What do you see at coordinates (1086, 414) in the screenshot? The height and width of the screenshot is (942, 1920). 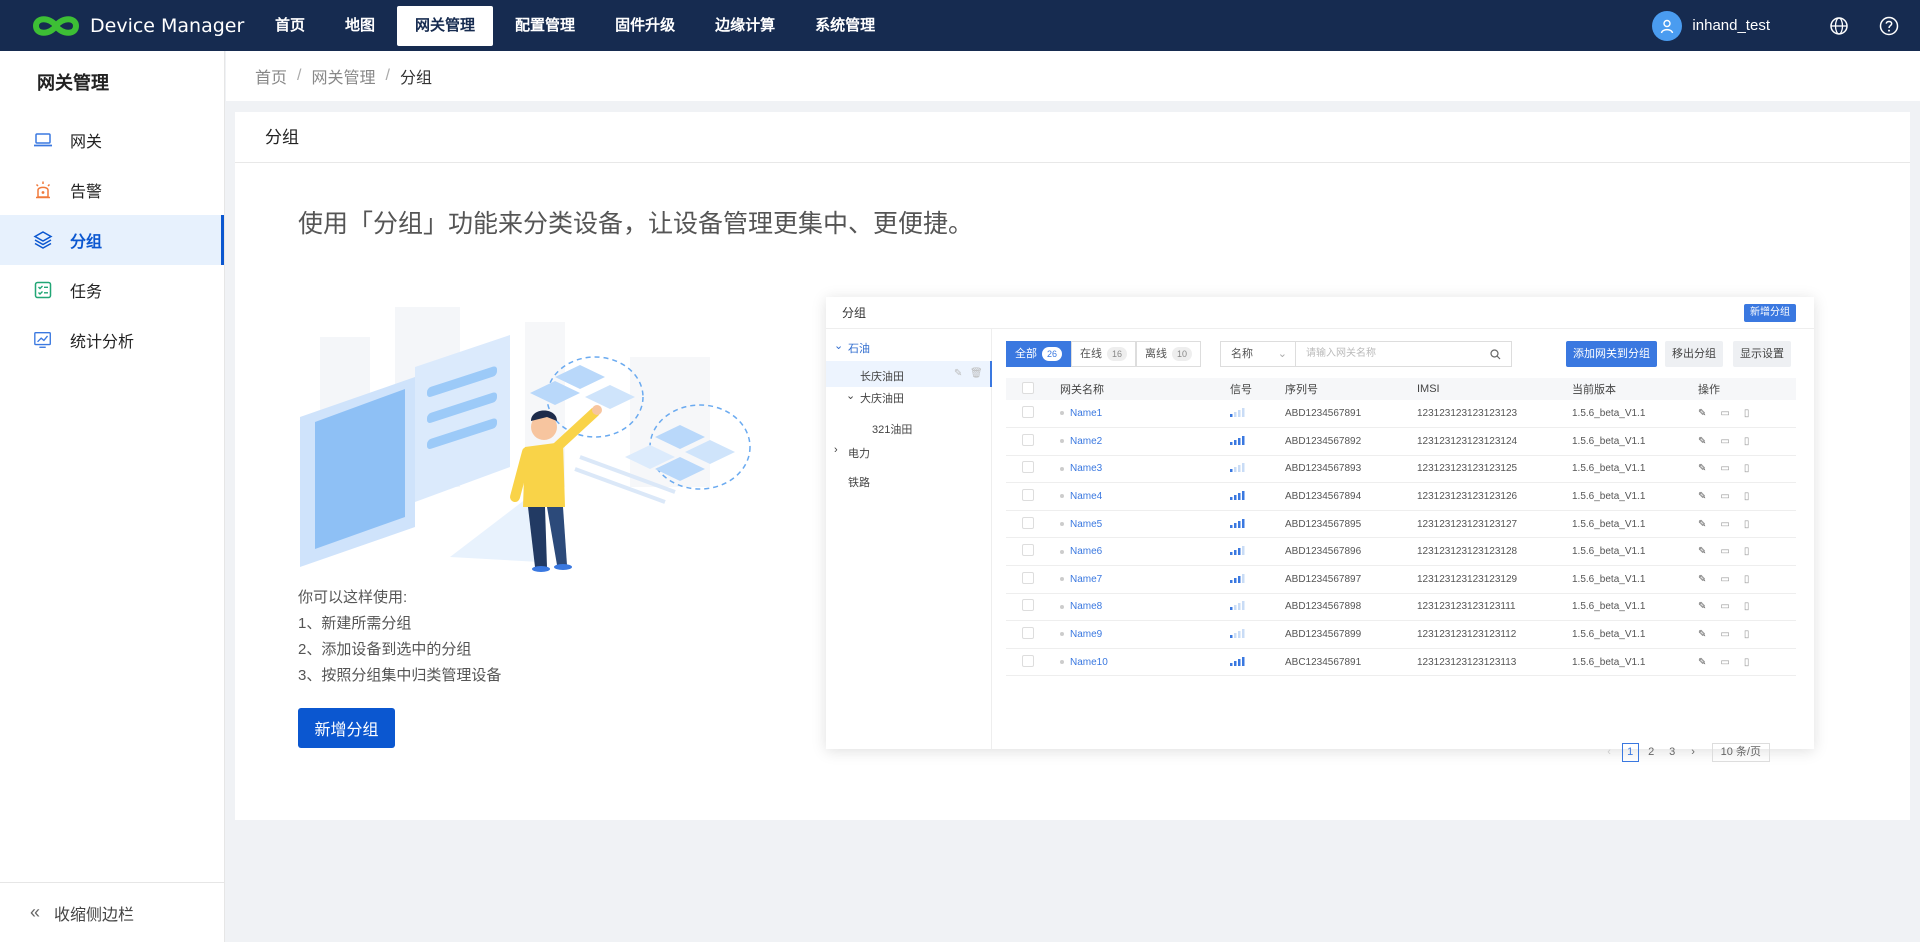 I see `gateway-name: Name1` at bounding box center [1086, 414].